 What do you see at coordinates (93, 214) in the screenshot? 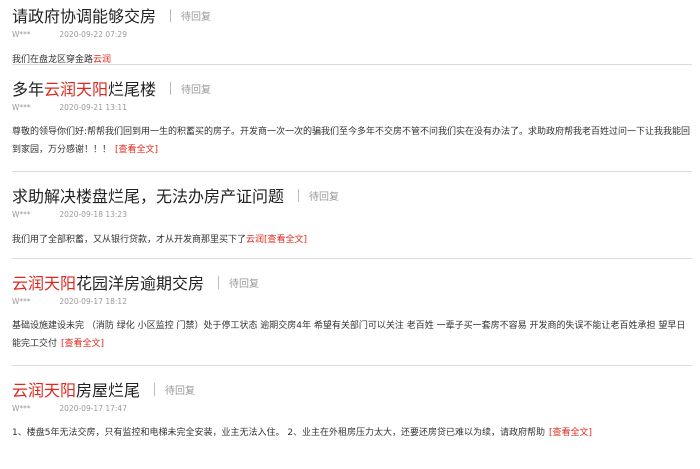
I see `post-date: 2020-09-18 13:23` at bounding box center [93, 214].